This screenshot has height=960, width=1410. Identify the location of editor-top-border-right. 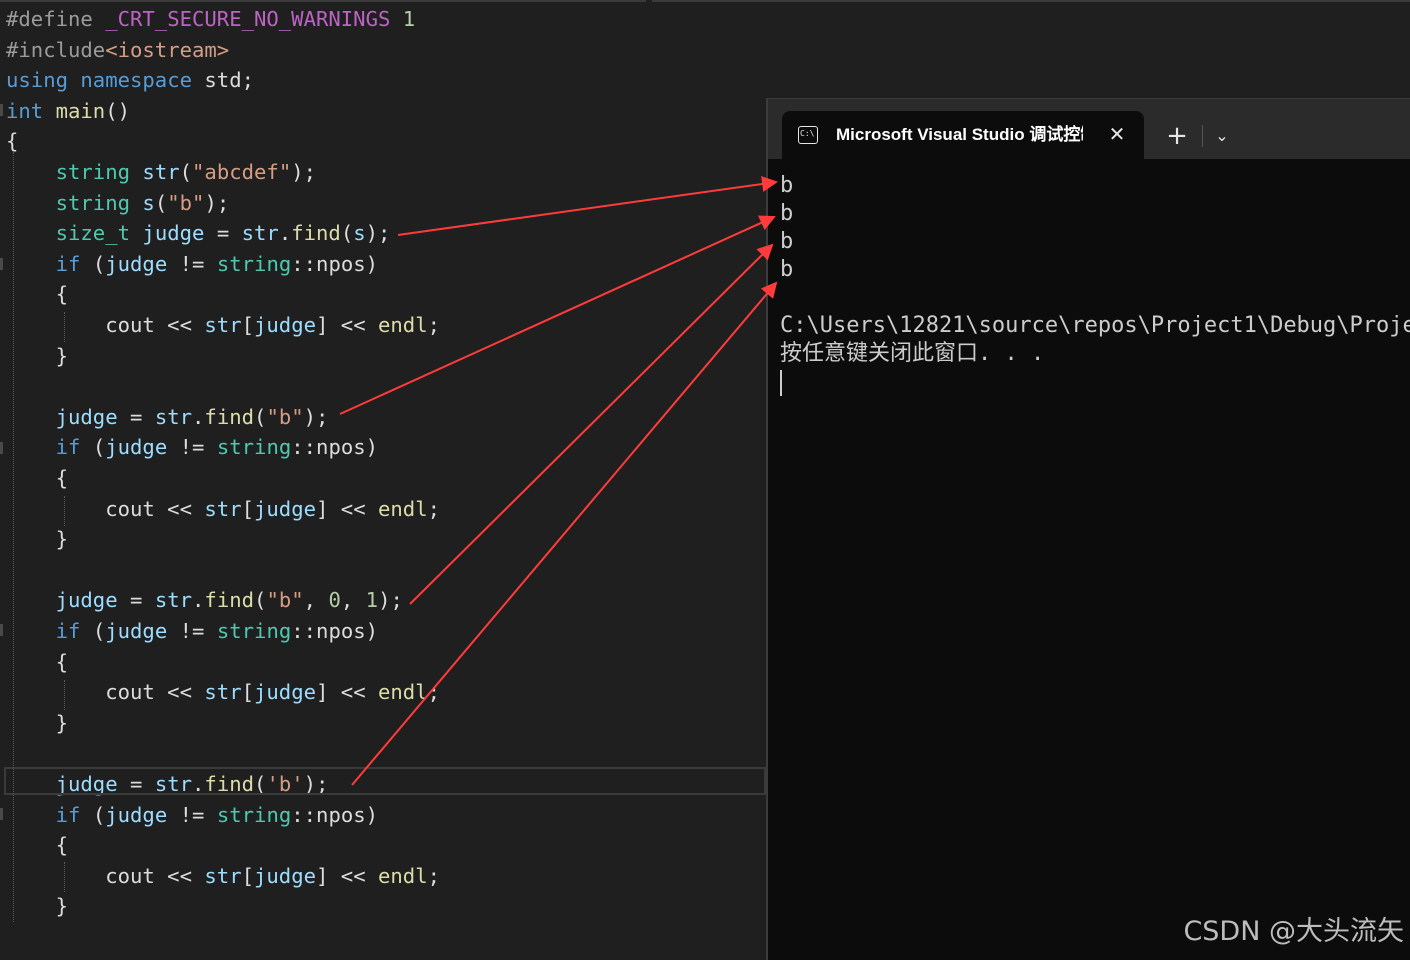
(1031, 1).